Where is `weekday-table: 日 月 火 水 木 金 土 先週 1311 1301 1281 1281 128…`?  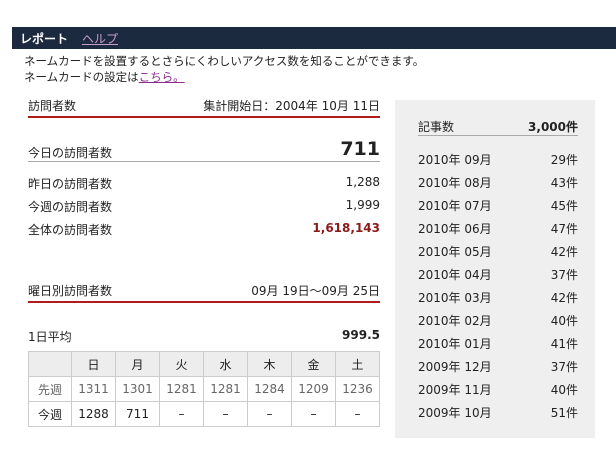
weekday-table: 日 月 火 水 木 金 土 先週 1311 1301 1281 1281 128… is located at coordinates (204, 389).